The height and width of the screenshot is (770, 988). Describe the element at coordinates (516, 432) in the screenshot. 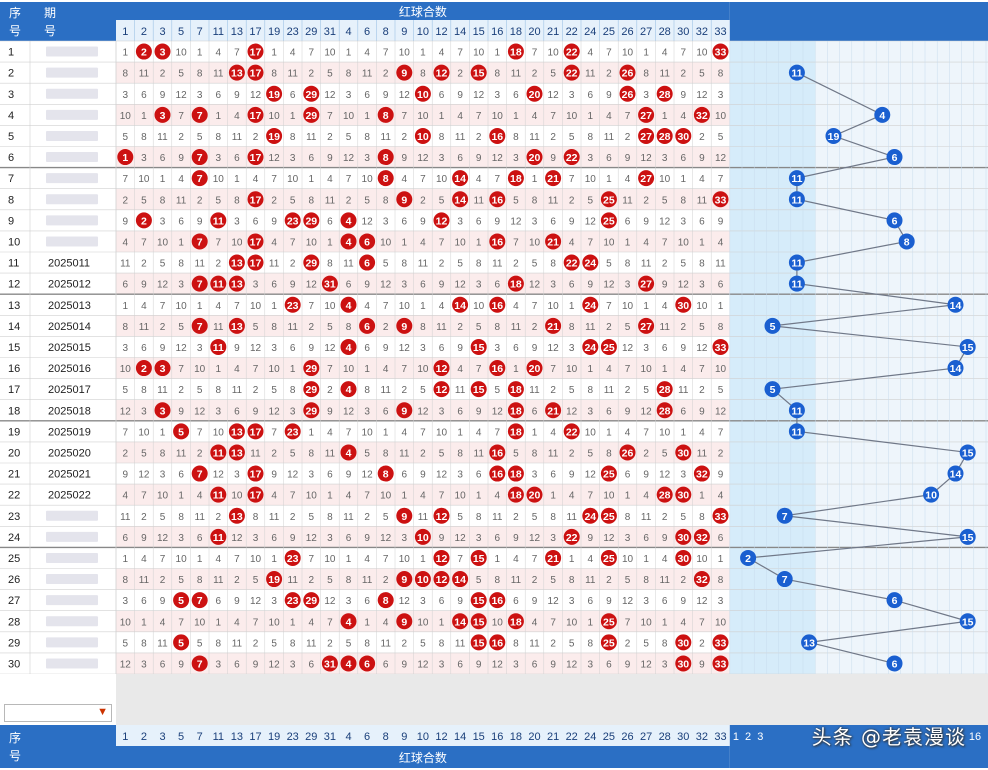

I see `red-ball-label: 18` at that location.